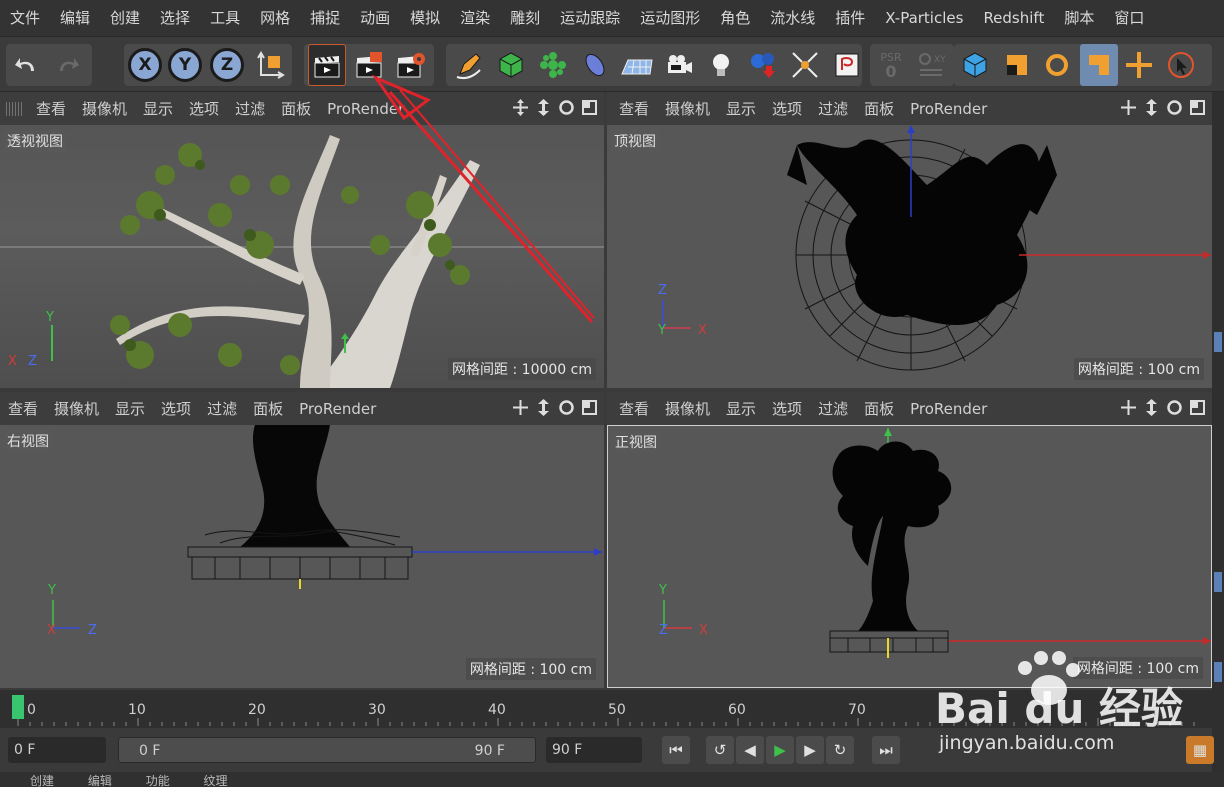  Describe the element at coordinates (720, 750) in the screenshot. I see `previous-key-button: ↺` at that location.